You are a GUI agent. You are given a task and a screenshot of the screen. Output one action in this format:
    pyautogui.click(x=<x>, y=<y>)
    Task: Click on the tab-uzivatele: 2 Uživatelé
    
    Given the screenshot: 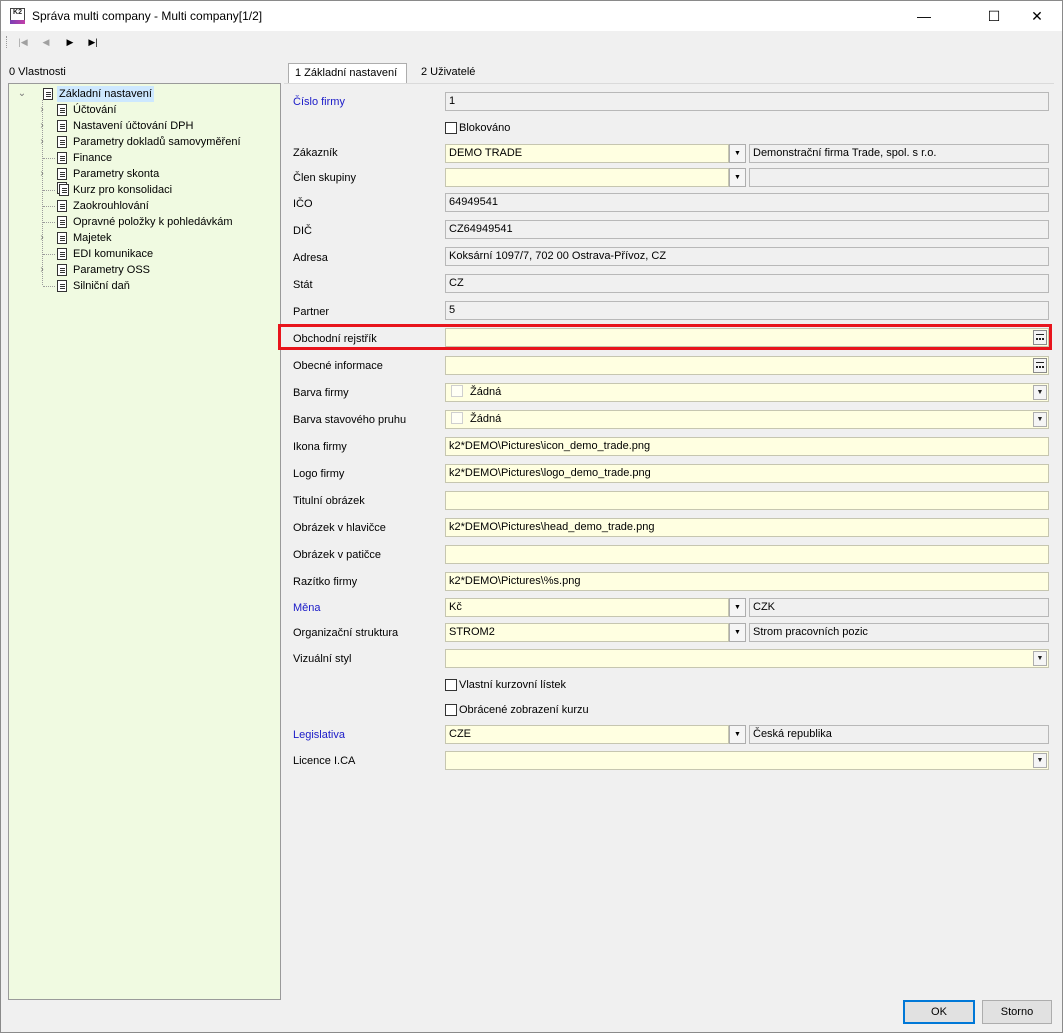 What is the action you would take?
    pyautogui.click(x=451, y=73)
    